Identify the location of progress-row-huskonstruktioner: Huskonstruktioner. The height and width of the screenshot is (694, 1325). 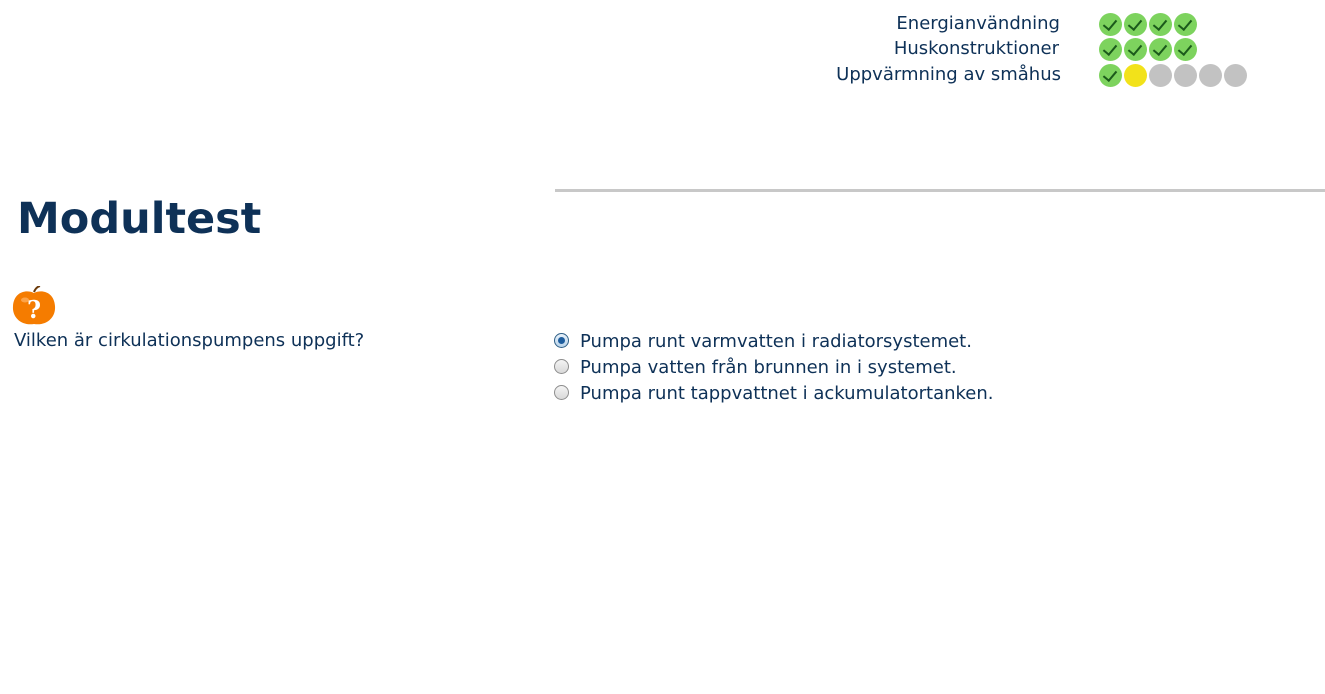
(662, 49).